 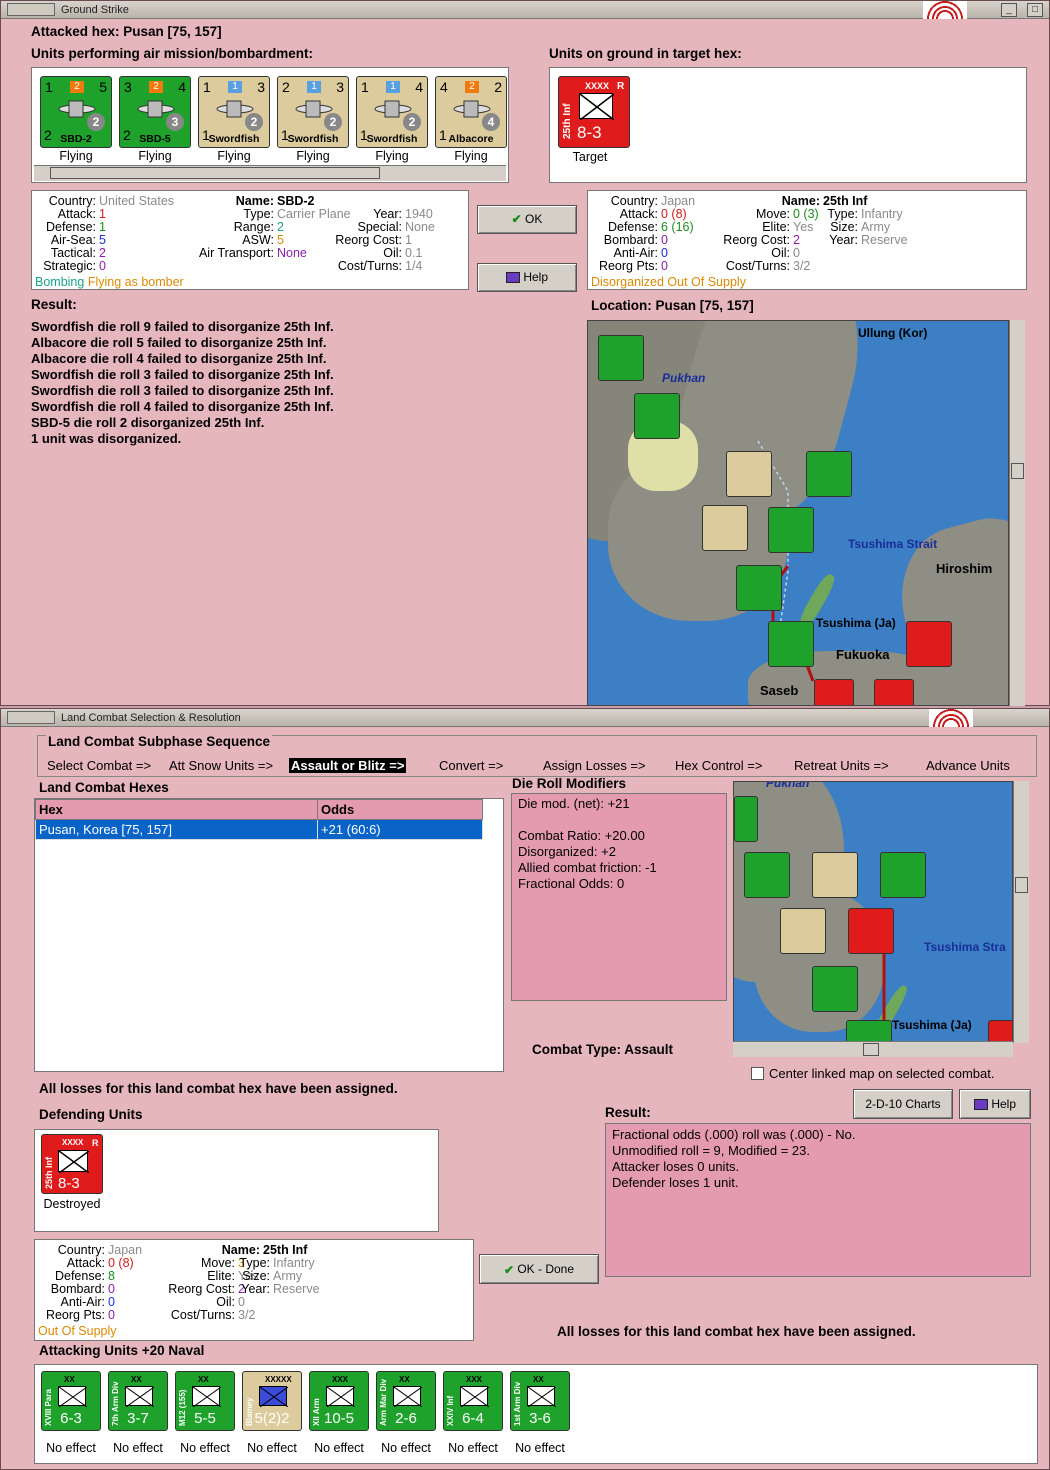 What do you see at coordinates (471, 765) in the screenshot?
I see `phase-4: Convert =>` at bounding box center [471, 765].